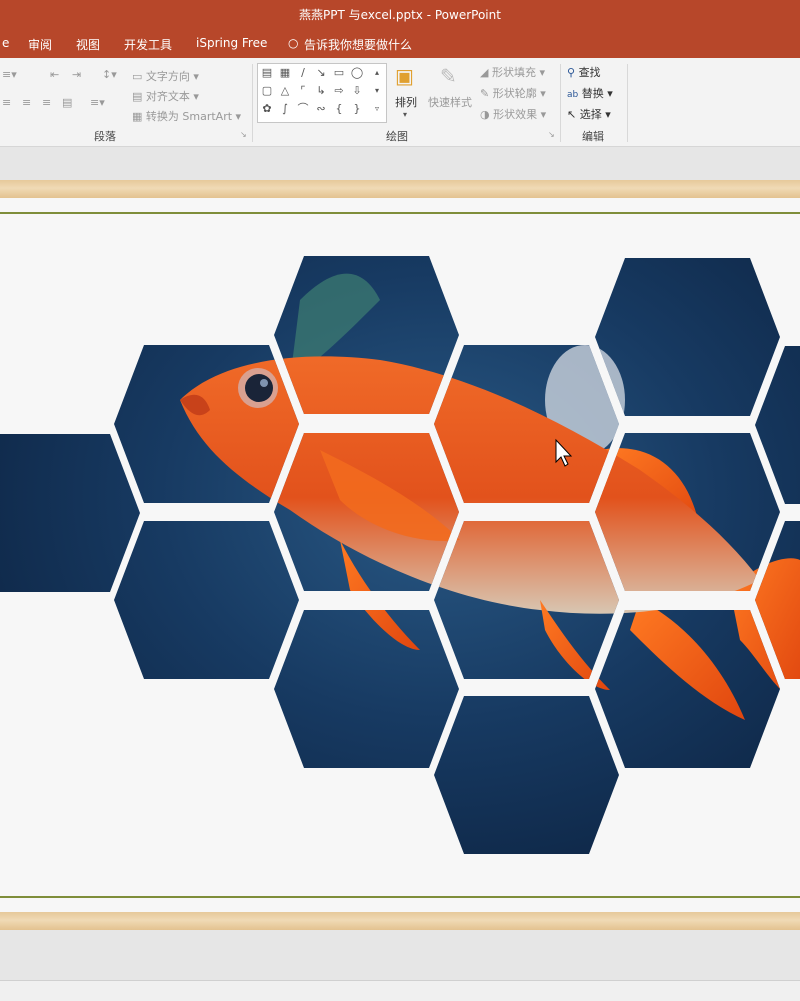  What do you see at coordinates (400, 921) in the screenshot?
I see `slide-frame-bottom` at bounding box center [400, 921].